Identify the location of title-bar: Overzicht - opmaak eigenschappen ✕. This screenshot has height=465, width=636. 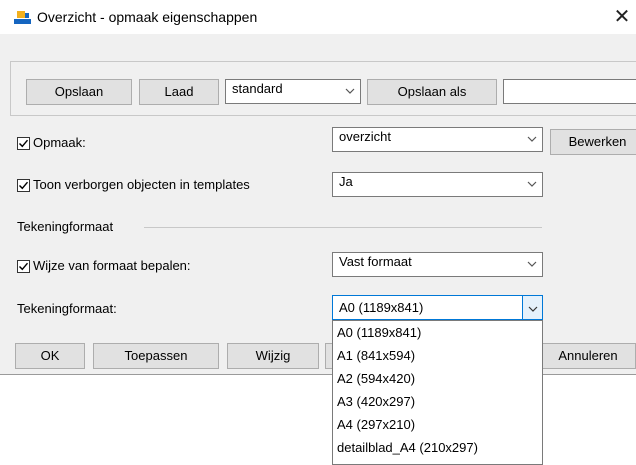
(318, 17).